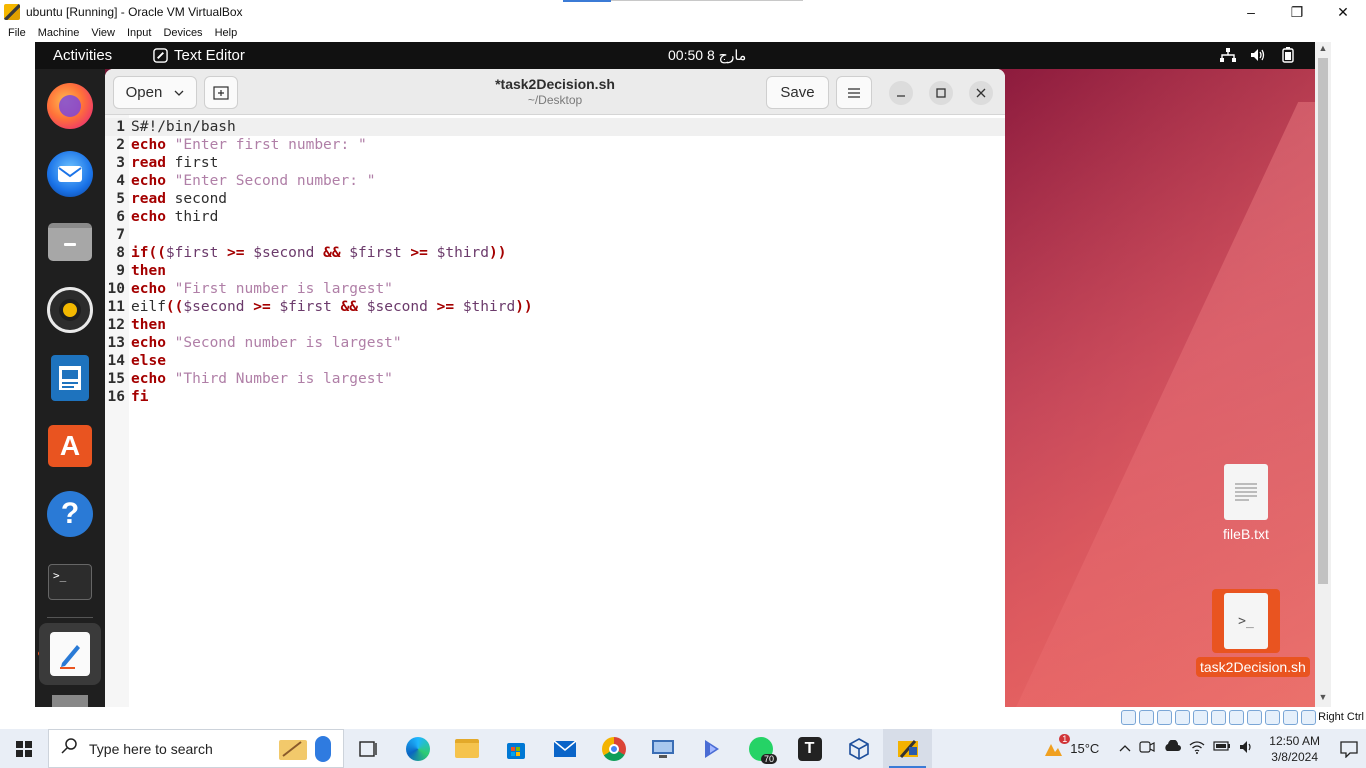 This screenshot has width=1366, height=768. I want to click on edge-icon, so click(417, 748).